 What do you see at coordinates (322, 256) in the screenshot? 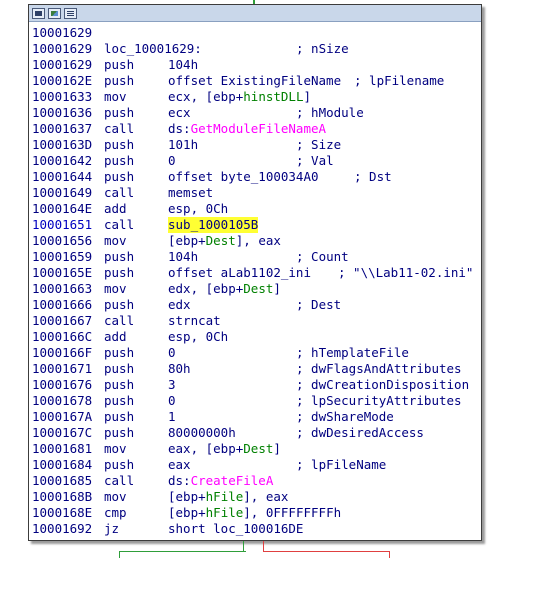
I see `comment: ; Count` at bounding box center [322, 256].